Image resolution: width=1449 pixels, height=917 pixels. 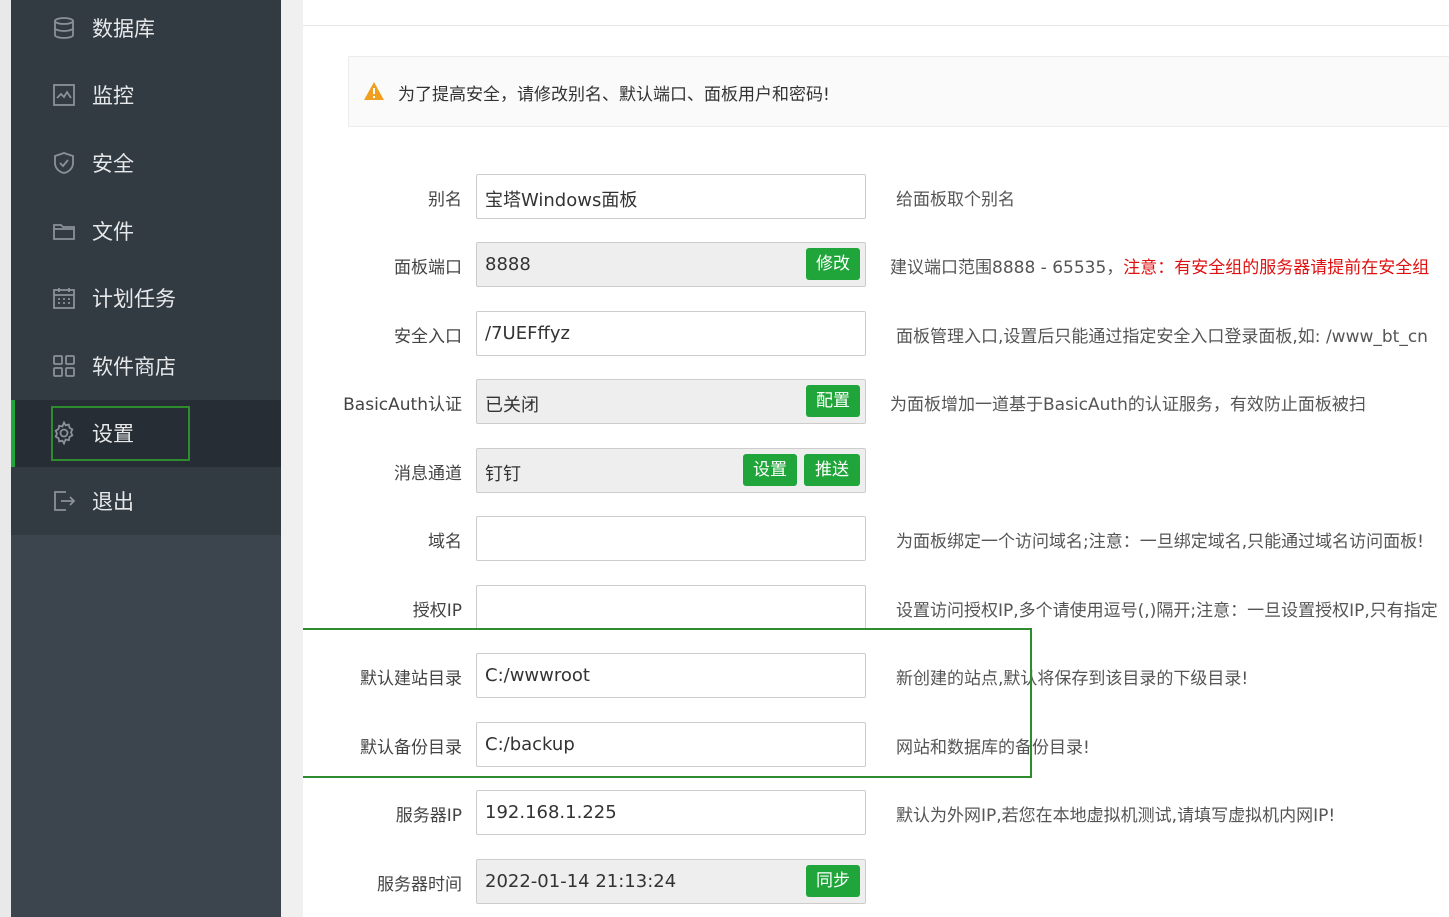 What do you see at coordinates (955, 200) in the screenshot?
I see `field-hint: 给面板取个别名` at bounding box center [955, 200].